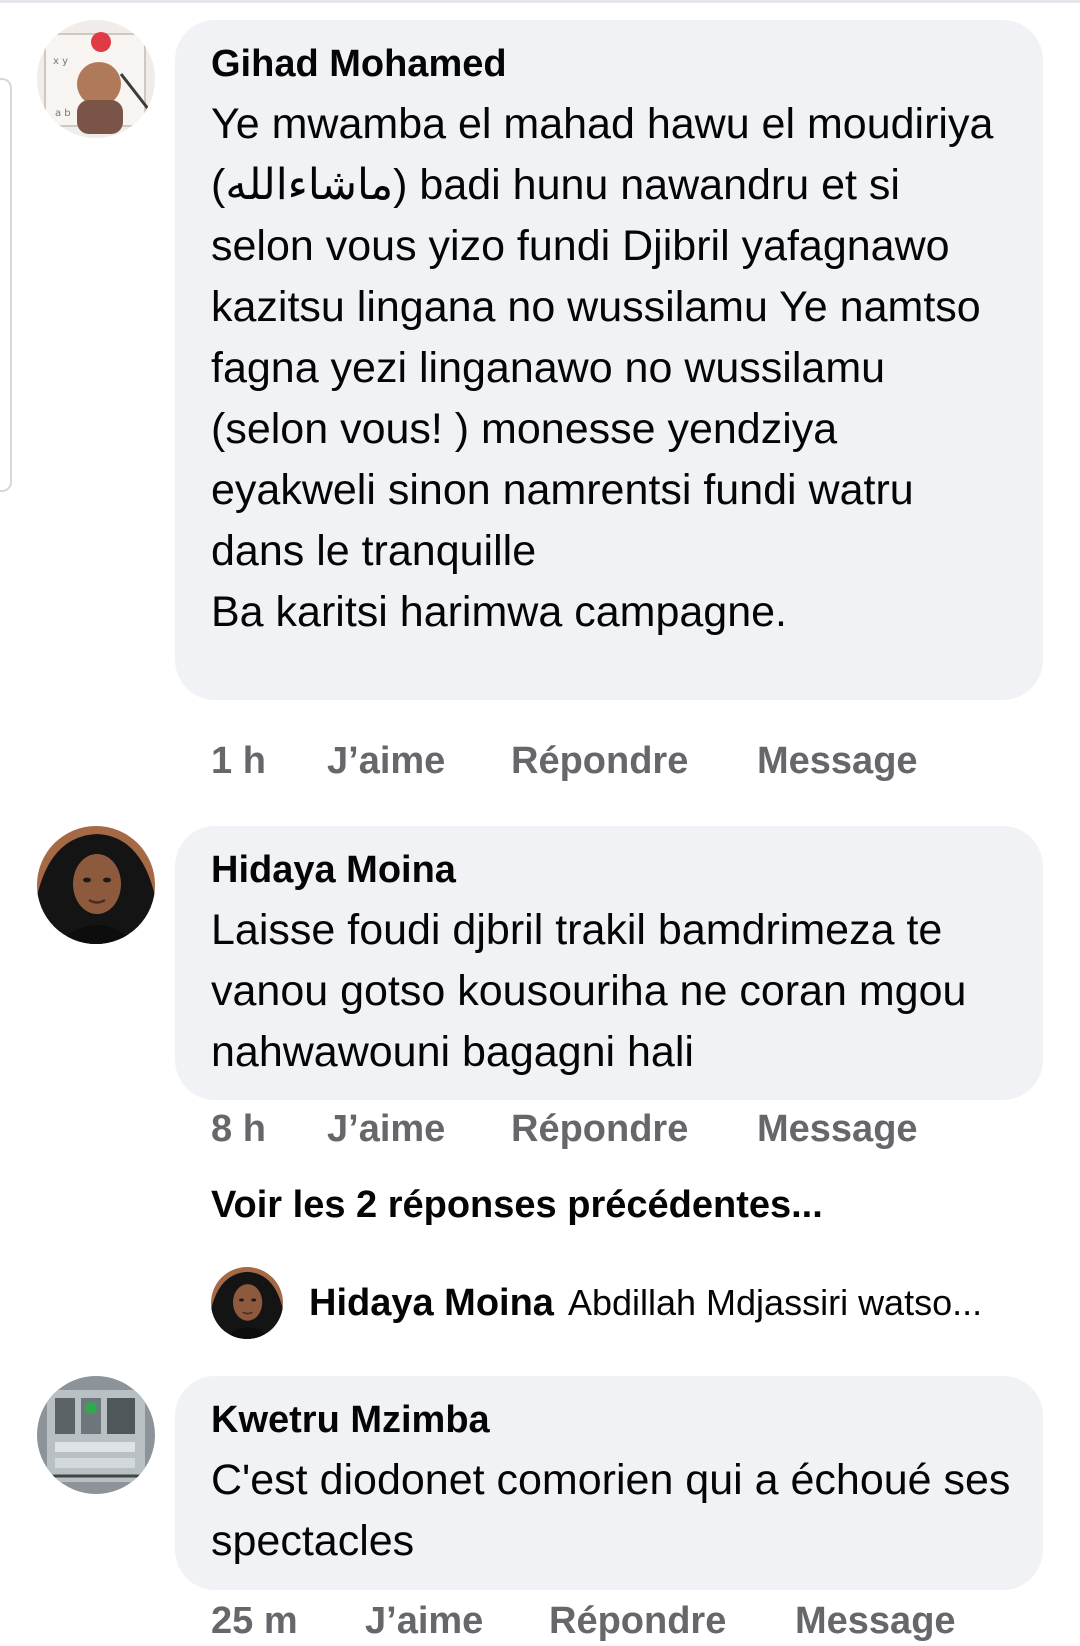  I want to click on avatar-gihad-mohamed: x y a b, so click(96, 79).